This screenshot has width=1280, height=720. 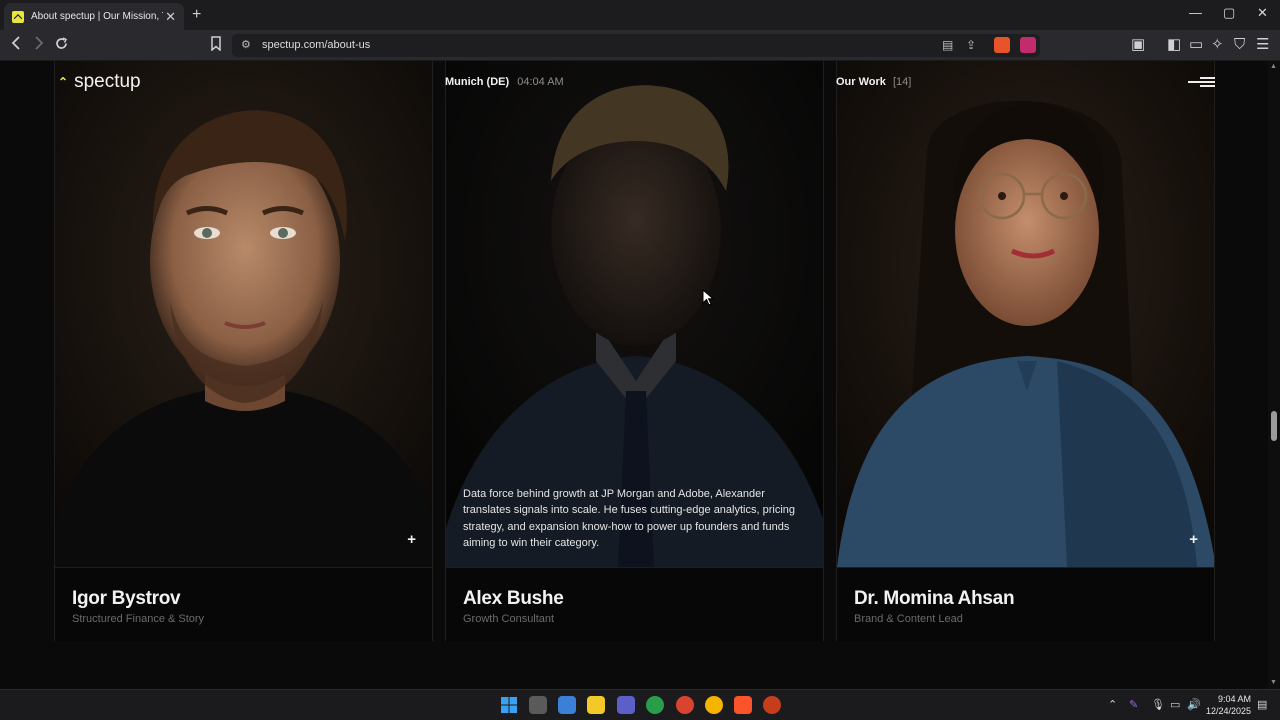 I want to click on back-icon, so click(x=16, y=45).